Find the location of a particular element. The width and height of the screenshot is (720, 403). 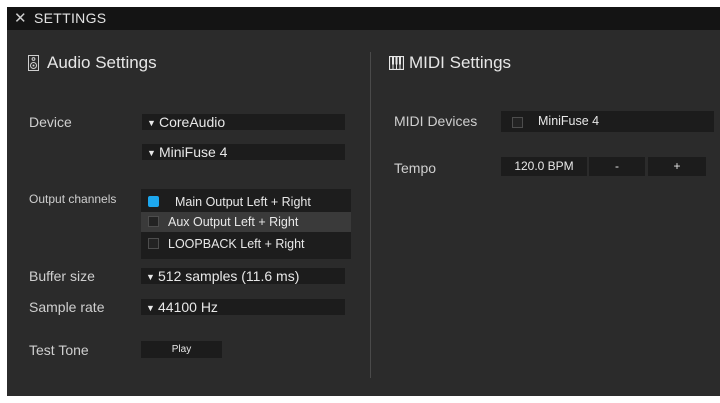

channel-row-aux: Aux Output Left + Right is located at coordinates (246, 222).